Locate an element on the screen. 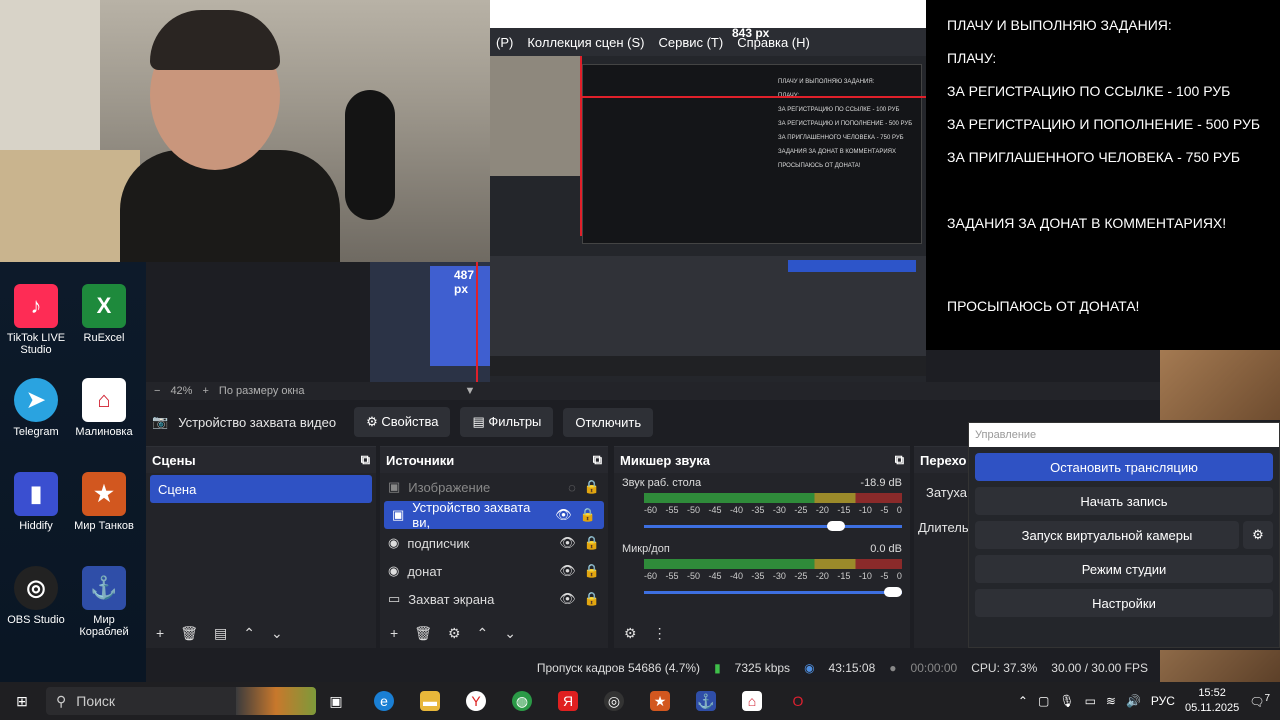 The width and height of the screenshot is (1280, 720). search-icon: ⚲ is located at coordinates (61, 700).